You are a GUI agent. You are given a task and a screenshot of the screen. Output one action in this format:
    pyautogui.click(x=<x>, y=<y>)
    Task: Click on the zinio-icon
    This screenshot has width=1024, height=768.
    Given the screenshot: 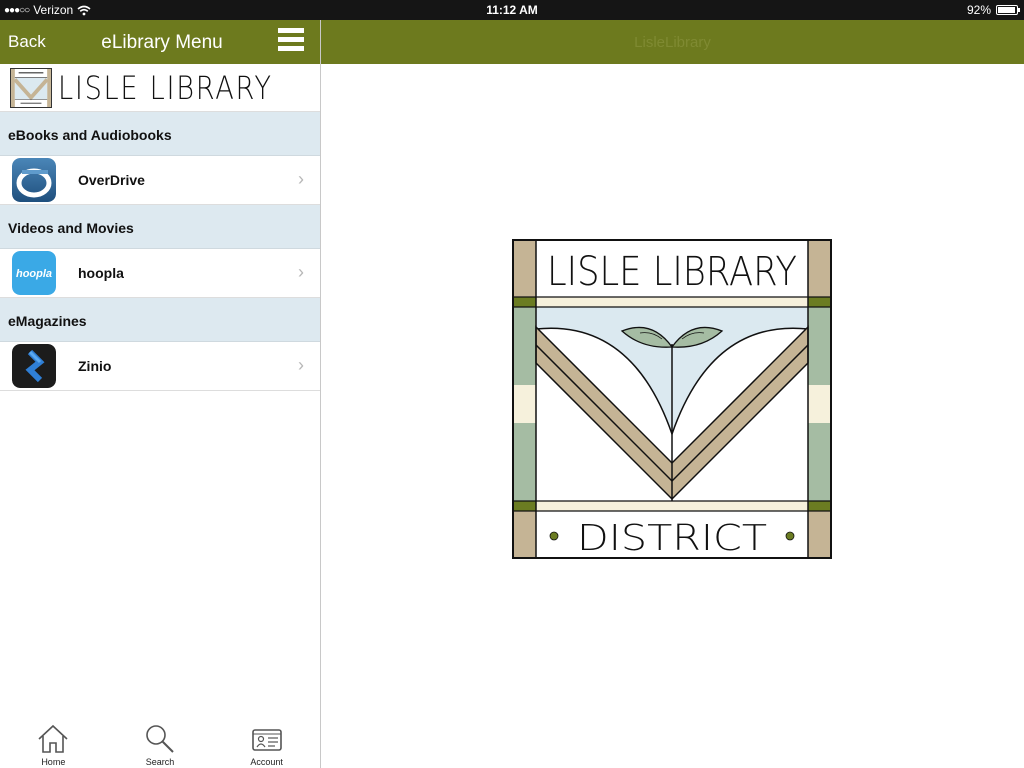 What is the action you would take?
    pyautogui.click(x=34, y=366)
    